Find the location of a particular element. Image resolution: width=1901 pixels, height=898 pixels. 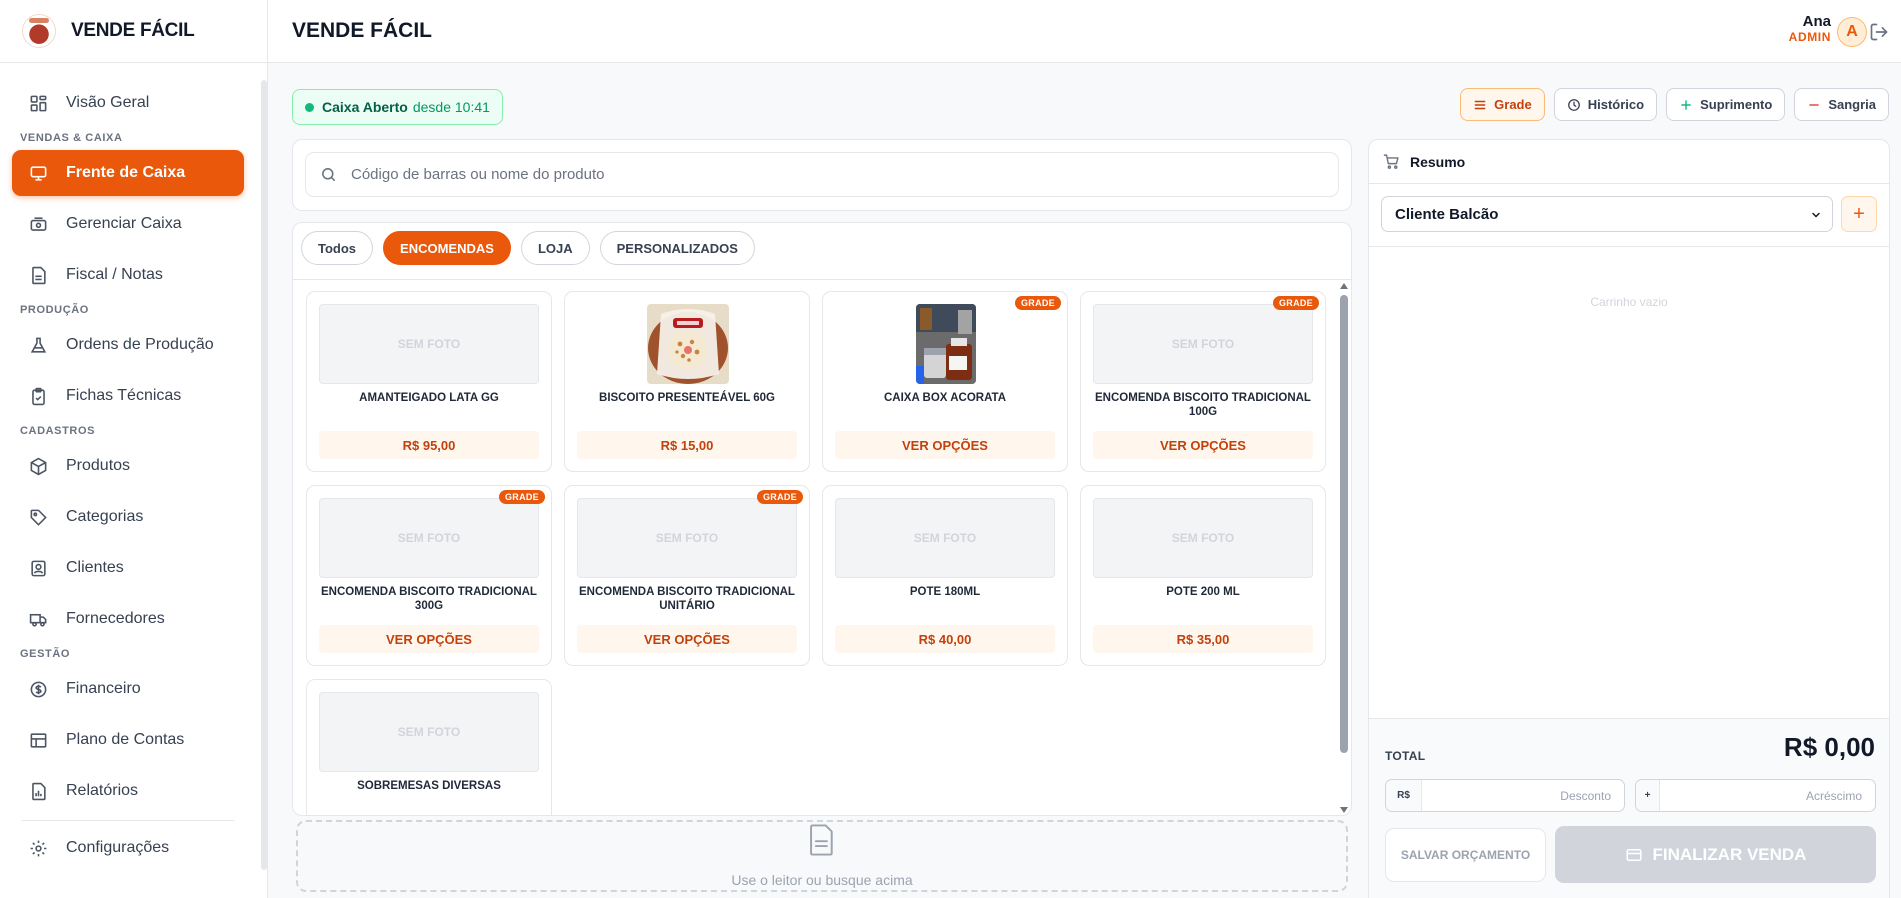

sidebar-item-relatorios: Relatórios is located at coordinates (128, 791).